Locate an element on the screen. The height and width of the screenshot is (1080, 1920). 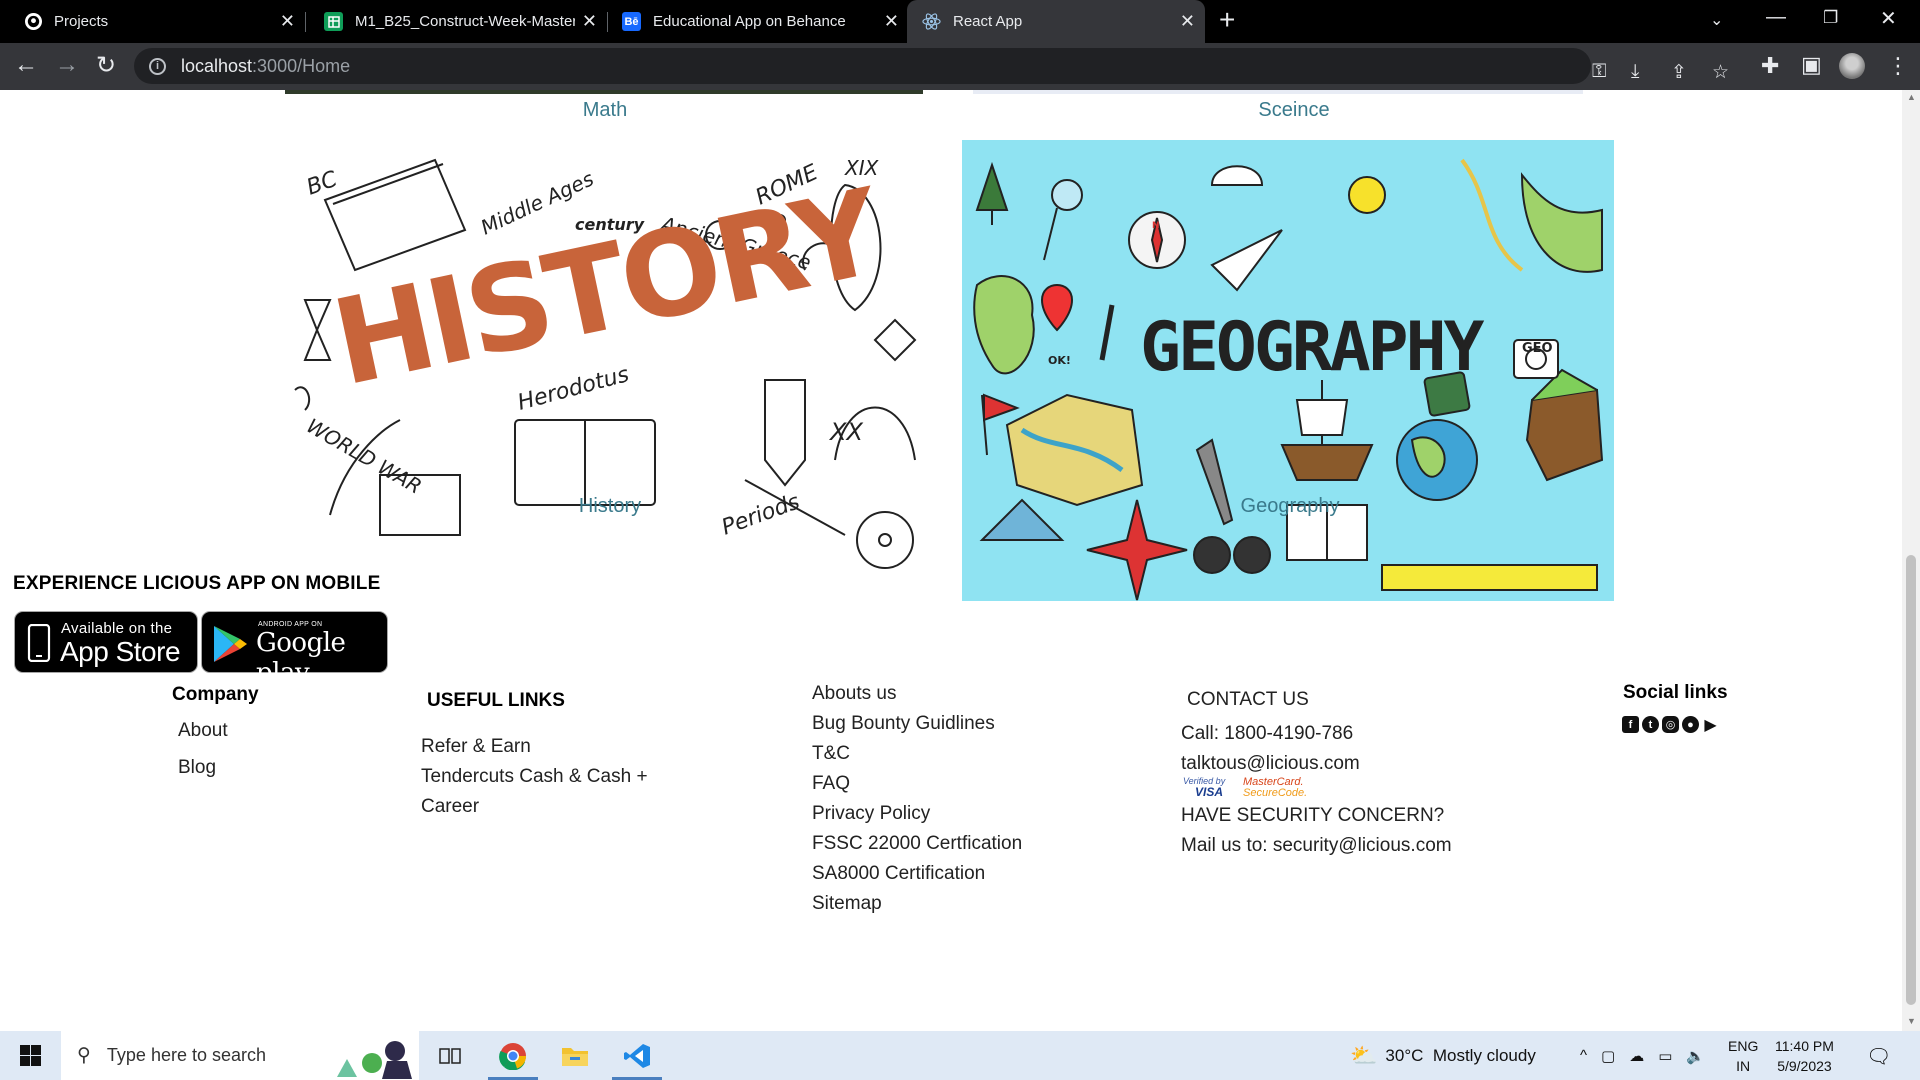
instagram-icon: ◎ is located at coordinates (1670, 724).